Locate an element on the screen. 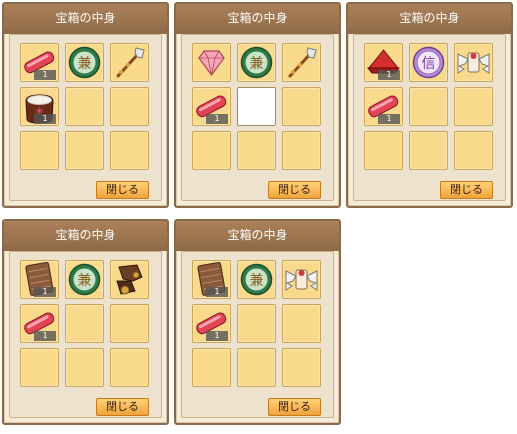 Image resolution: width=517 pixels, height=434 pixels. purple-coin-icon: 信 is located at coordinates (428, 62).